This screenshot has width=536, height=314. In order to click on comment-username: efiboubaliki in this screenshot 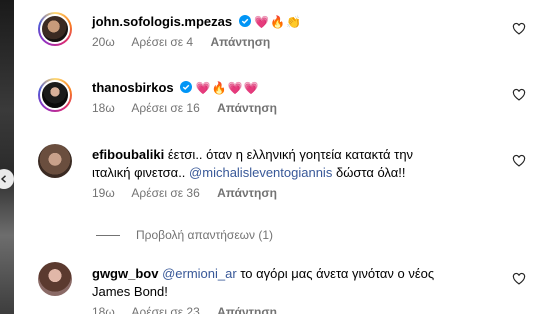, I will do `click(128, 154)`.